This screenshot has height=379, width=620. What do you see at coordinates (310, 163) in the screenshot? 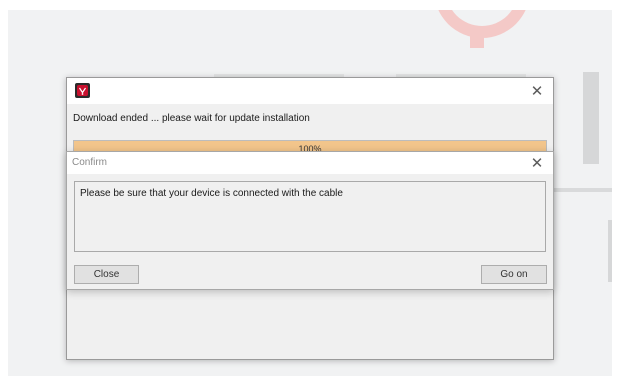
I see `confirm-dialog-titlebar: Confirm ✕` at bounding box center [310, 163].